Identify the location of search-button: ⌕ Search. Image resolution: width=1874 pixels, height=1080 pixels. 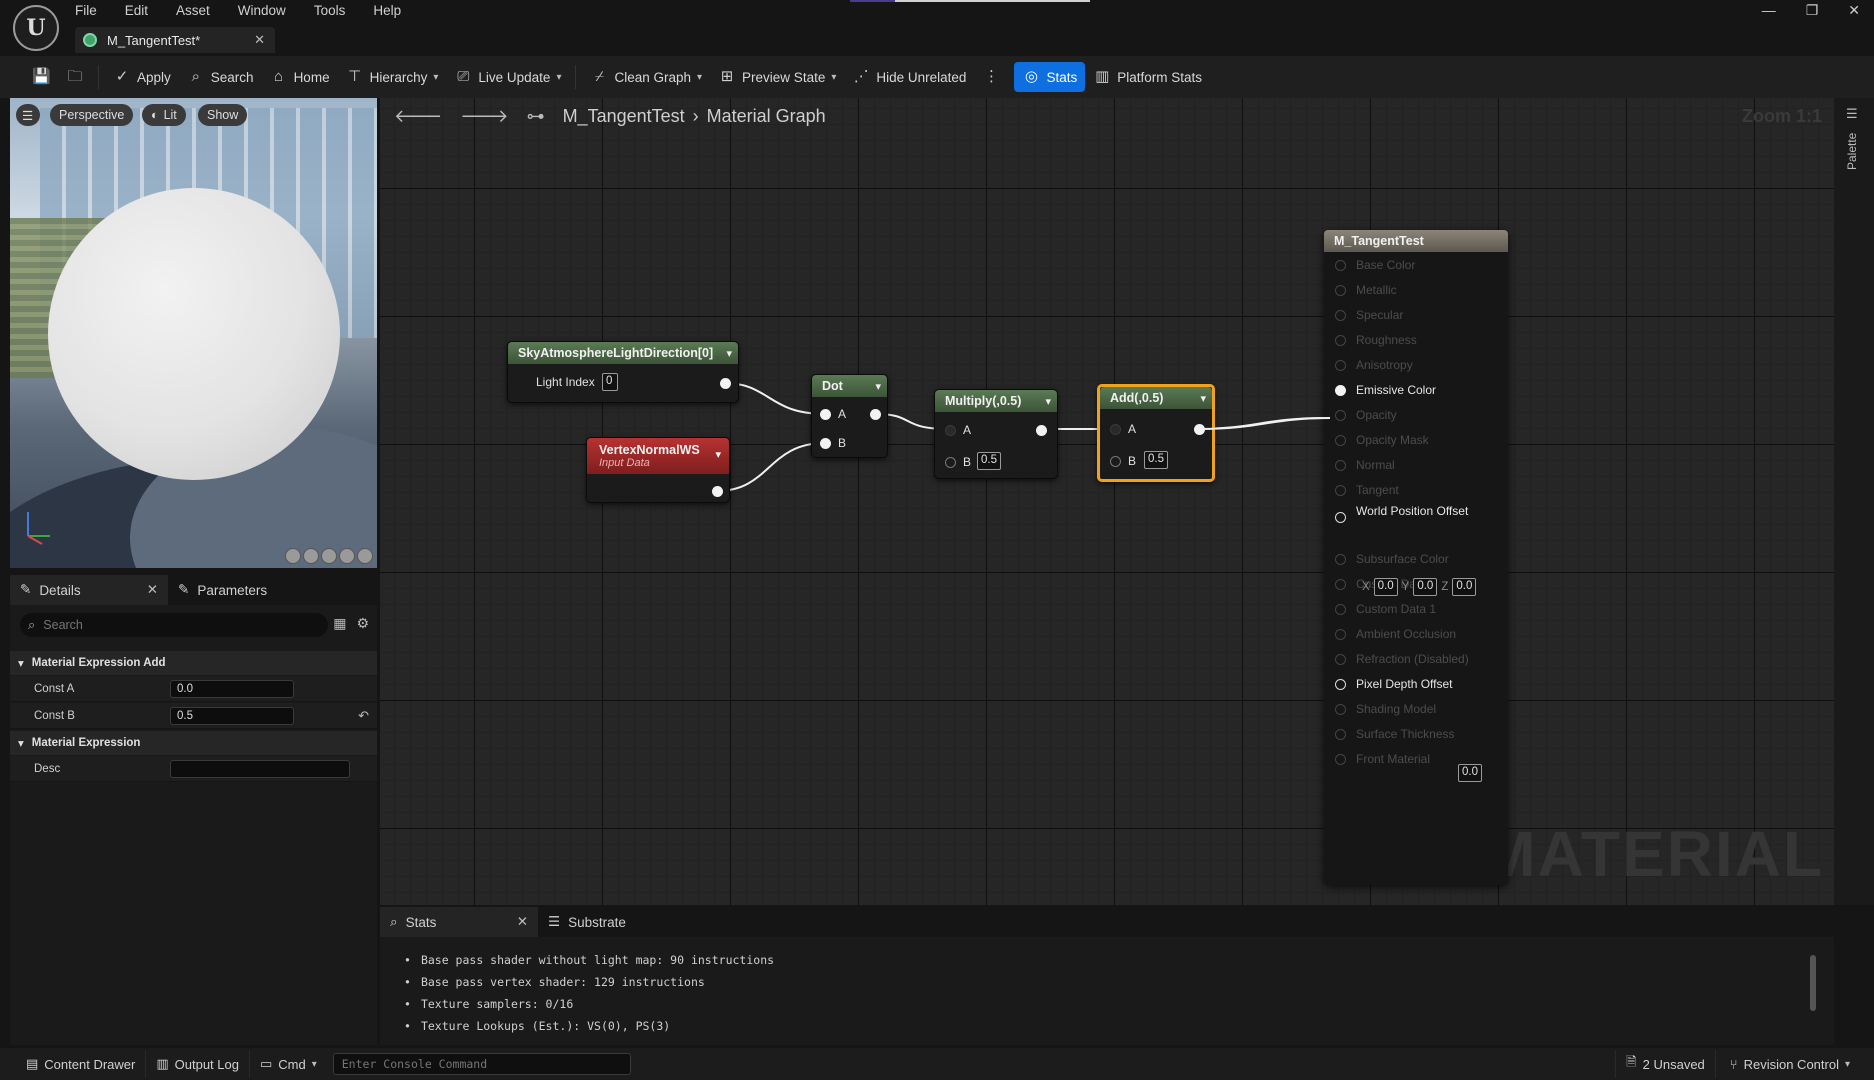
(220, 77).